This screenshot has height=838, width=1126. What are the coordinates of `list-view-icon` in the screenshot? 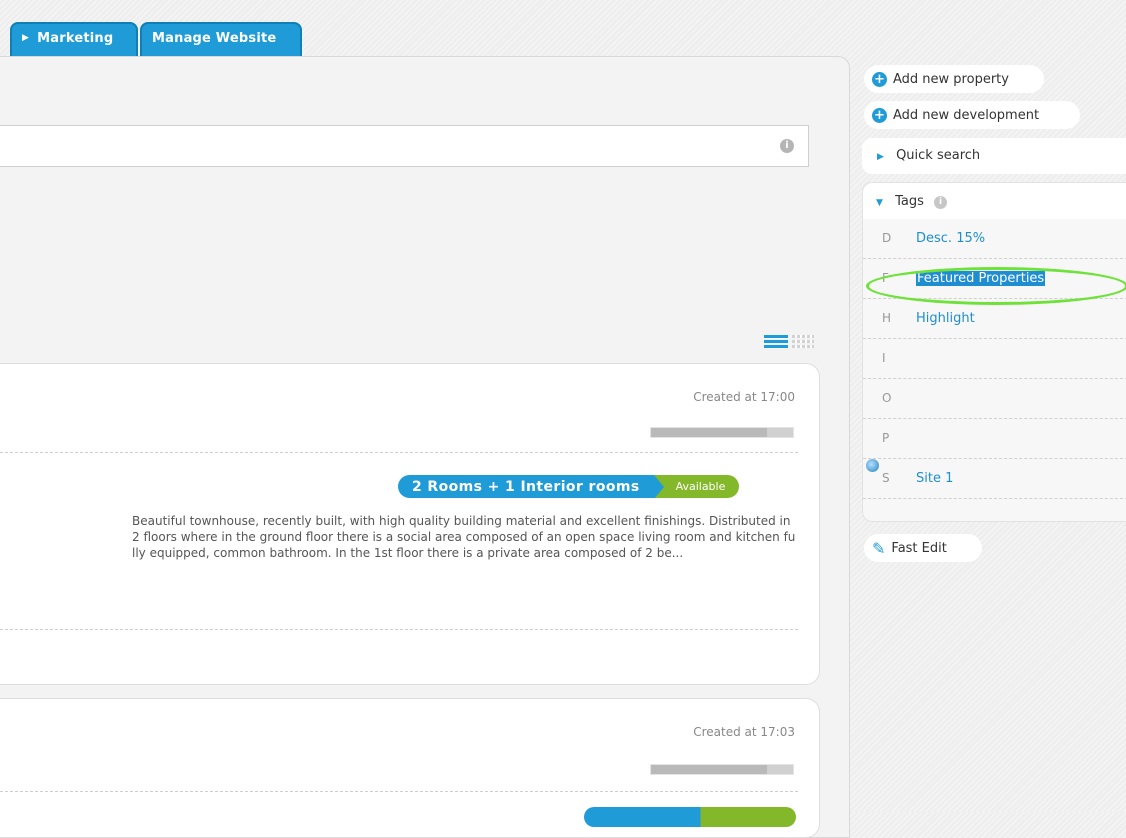 It's located at (776, 342).